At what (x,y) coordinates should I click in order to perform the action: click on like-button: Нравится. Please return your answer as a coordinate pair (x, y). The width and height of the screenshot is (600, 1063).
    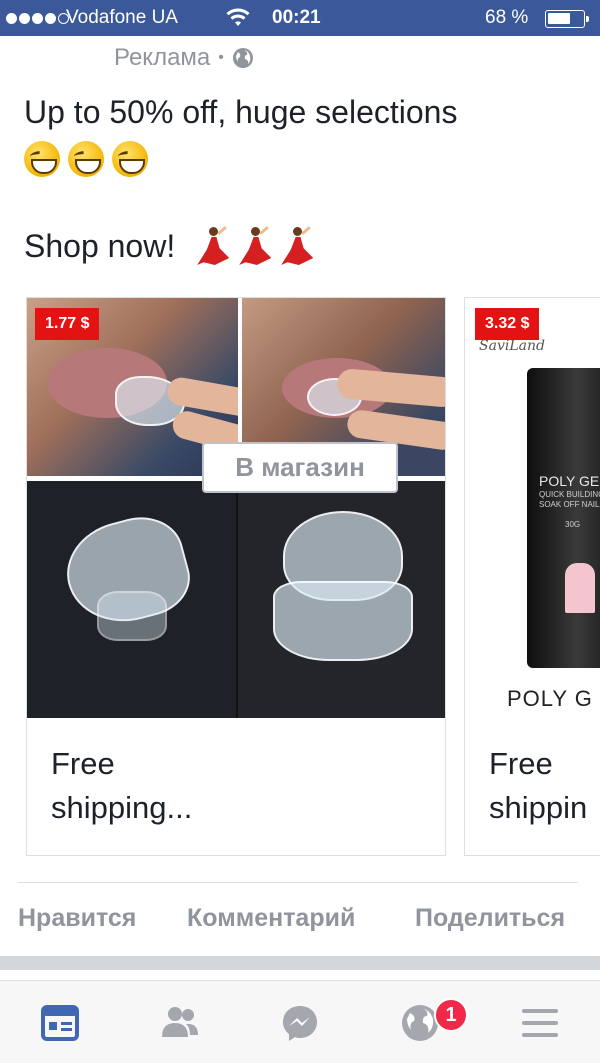
    Looking at the image, I should click on (77, 918).